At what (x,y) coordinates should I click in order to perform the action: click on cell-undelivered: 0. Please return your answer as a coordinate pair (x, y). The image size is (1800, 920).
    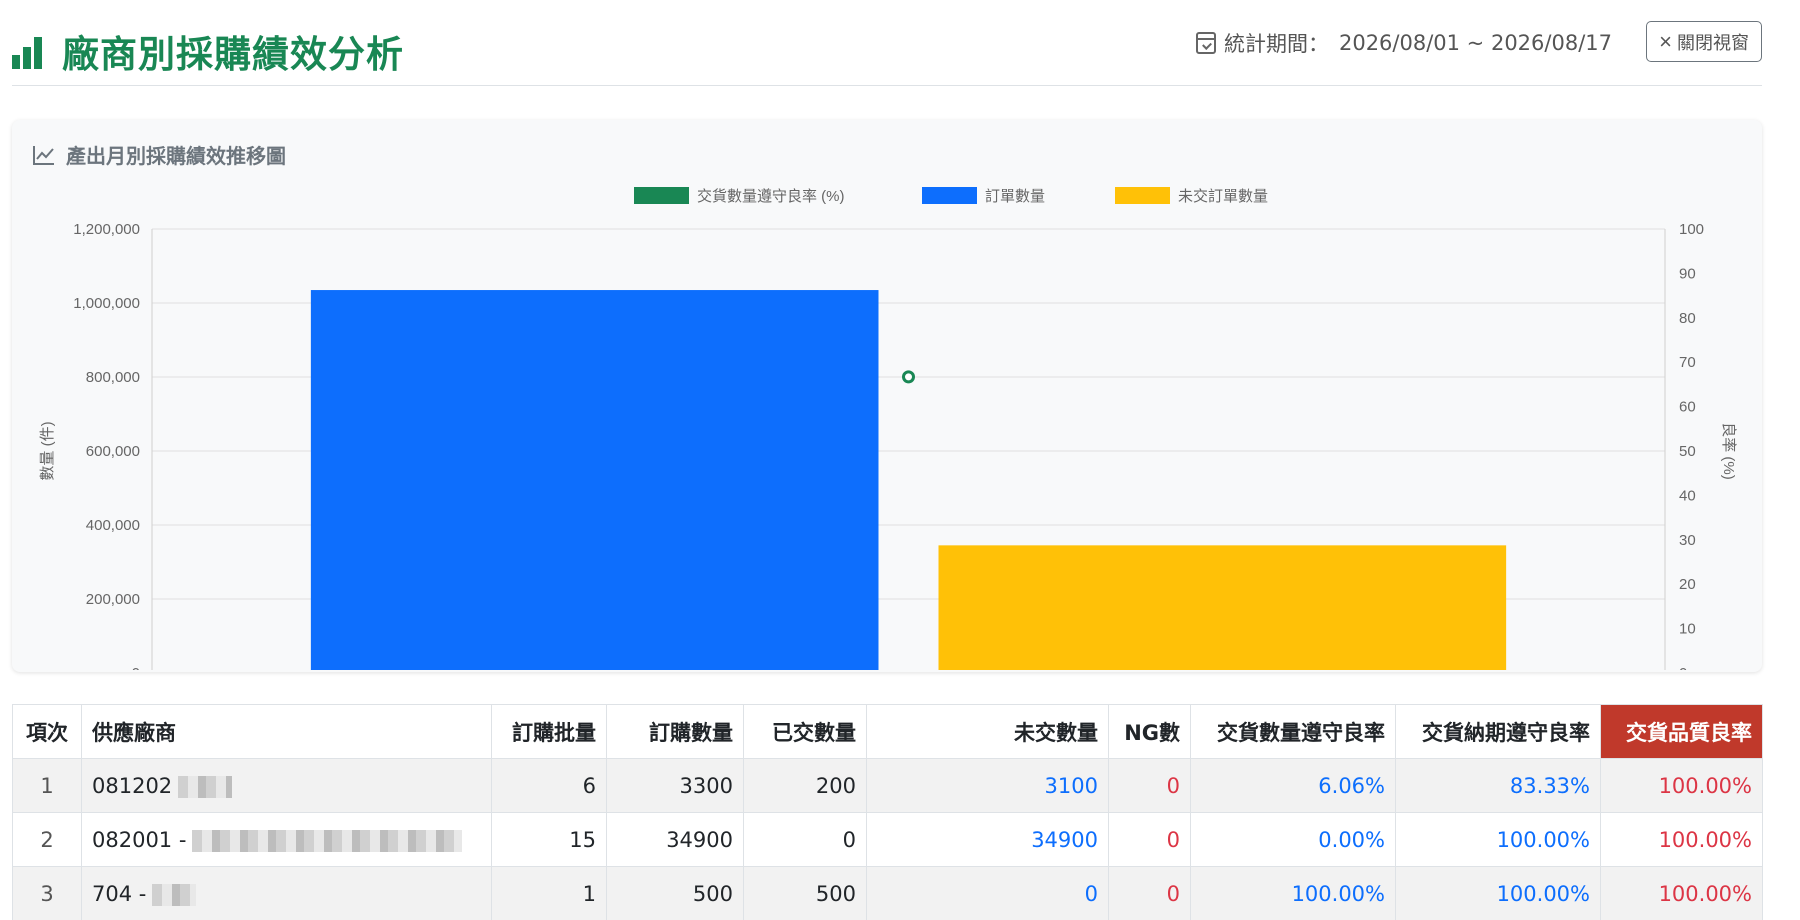
    Looking at the image, I should click on (987, 893).